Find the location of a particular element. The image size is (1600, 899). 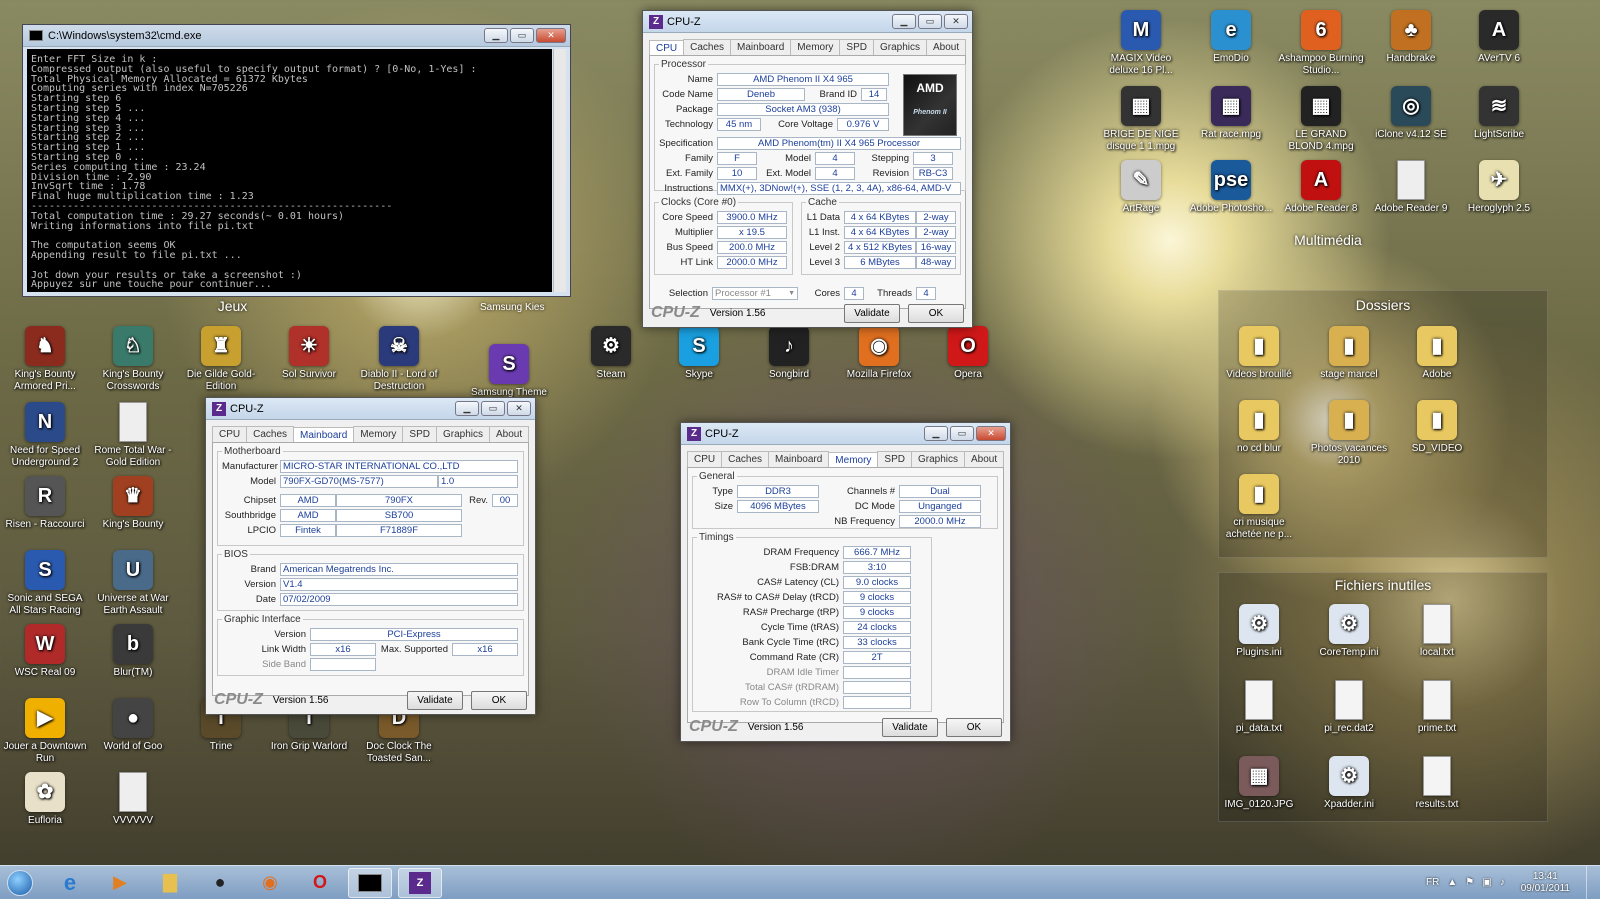

volume-icon: ♪ is located at coordinates (1502, 882).